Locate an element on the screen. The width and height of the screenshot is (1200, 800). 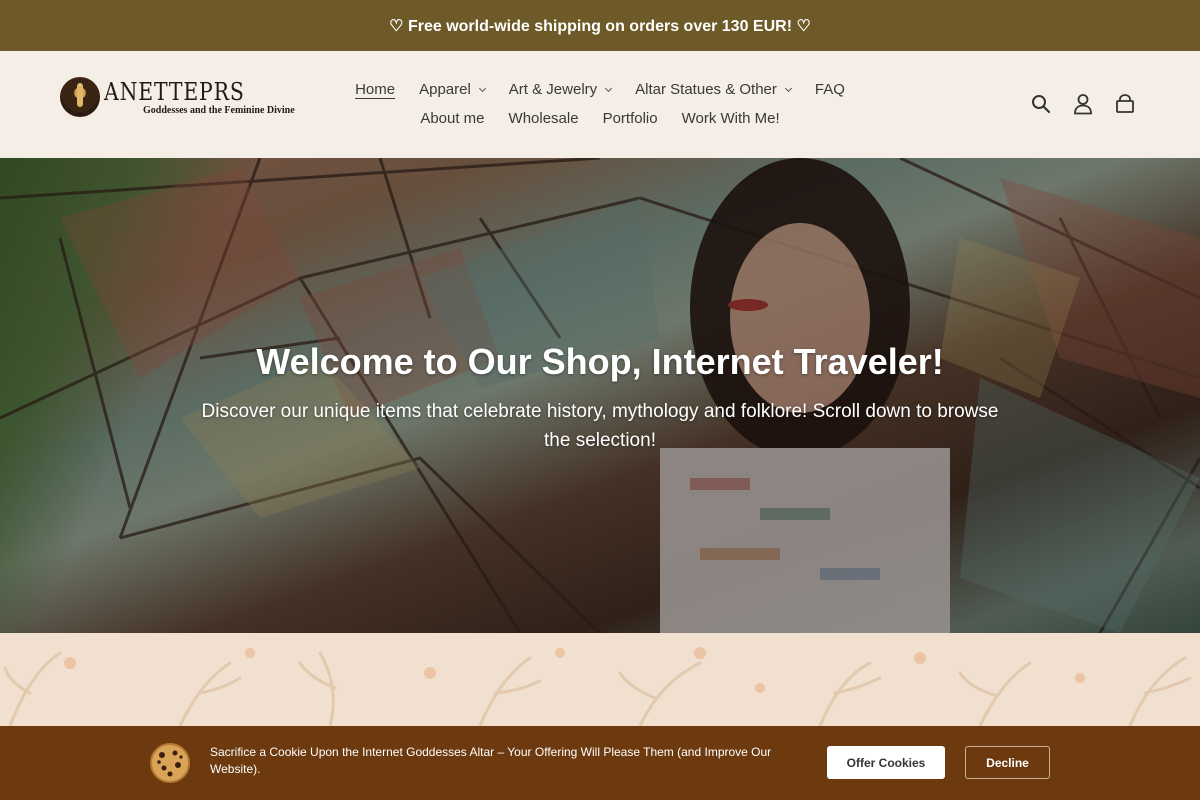
nav-item-apparel: Apparel is located at coordinates (452, 89).